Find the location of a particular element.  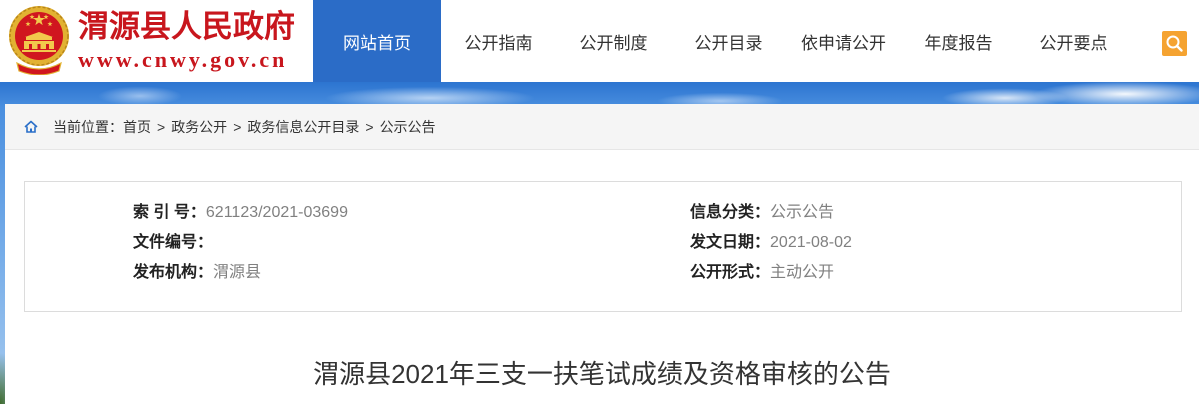

nav-disclosure-catalog: 公开目录 is located at coordinates (728, 41).